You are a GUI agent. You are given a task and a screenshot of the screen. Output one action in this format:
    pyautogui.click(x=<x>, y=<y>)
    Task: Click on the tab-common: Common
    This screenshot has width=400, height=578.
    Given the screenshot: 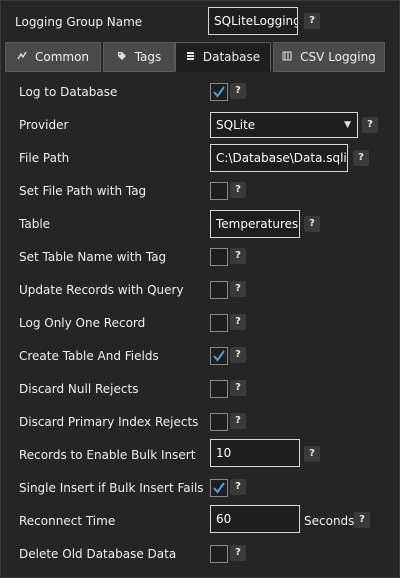 What is the action you would take?
    pyautogui.click(x=53, y=57)
    